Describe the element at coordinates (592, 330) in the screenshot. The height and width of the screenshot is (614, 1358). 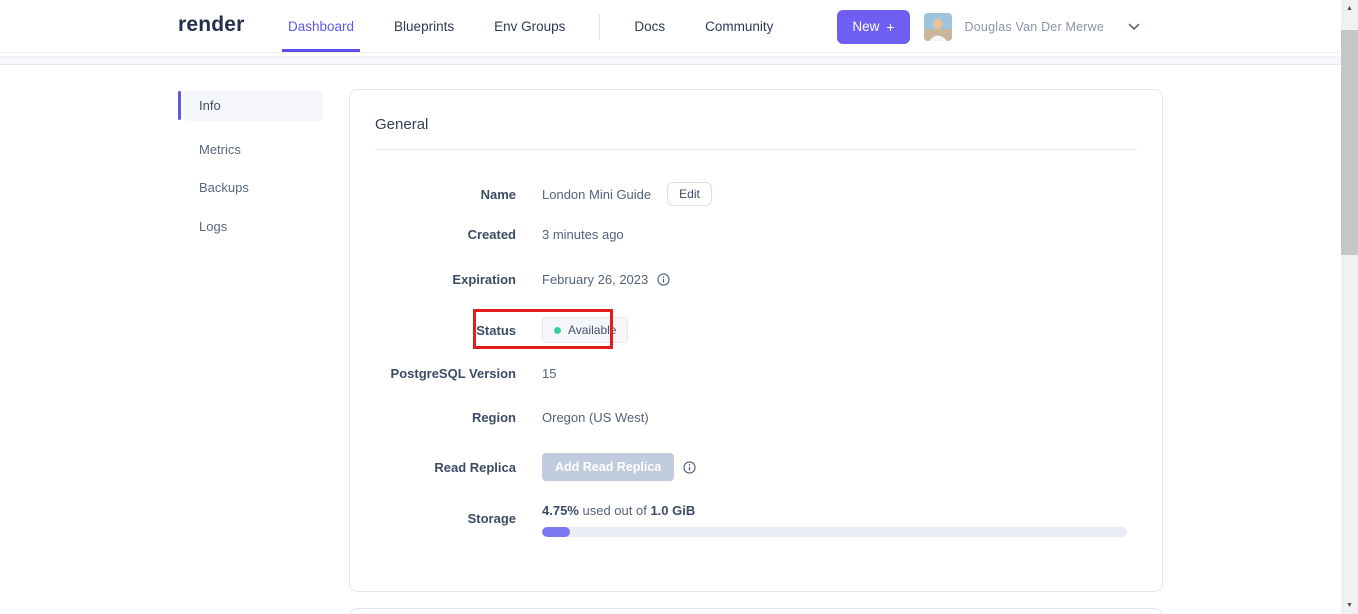
I see `status-badge-text: Available` at that location.